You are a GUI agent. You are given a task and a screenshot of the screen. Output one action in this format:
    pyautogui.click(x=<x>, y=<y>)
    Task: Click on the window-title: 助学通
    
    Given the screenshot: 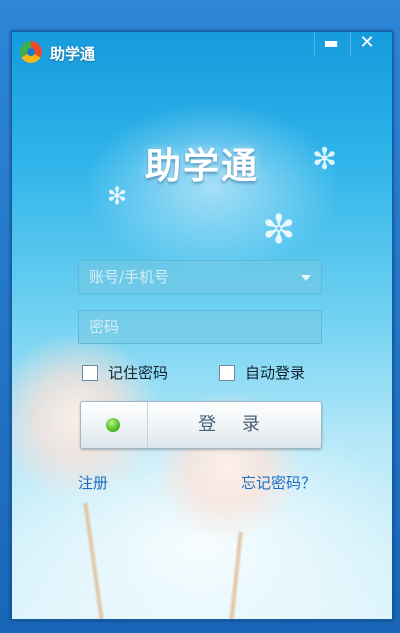 What is the action you would take?
    pyautogui.click(x=73, y=54)
    